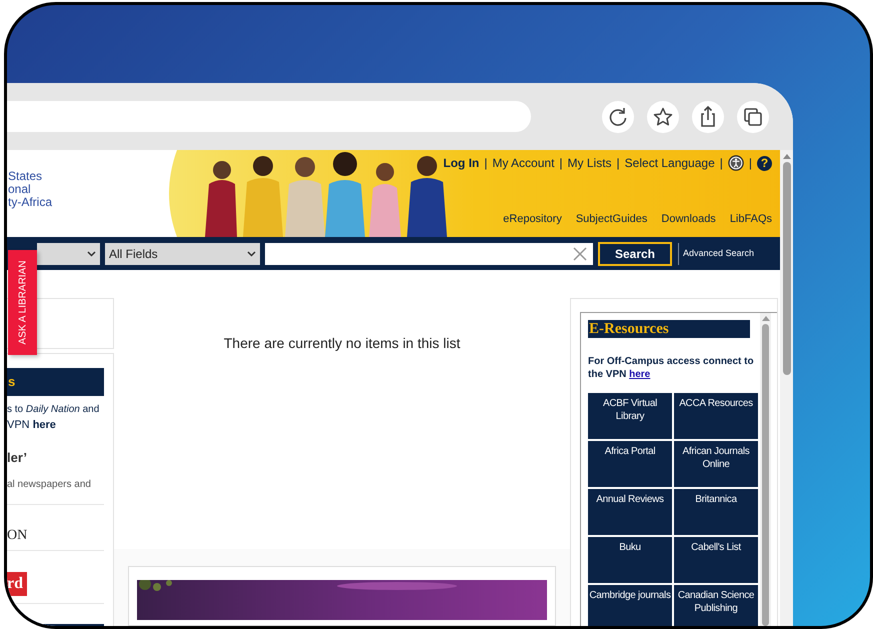  What do you see at coordinates (786, 156) in the screenshot?
I see `scroll-up-icon` at bounding box center [786, 156].